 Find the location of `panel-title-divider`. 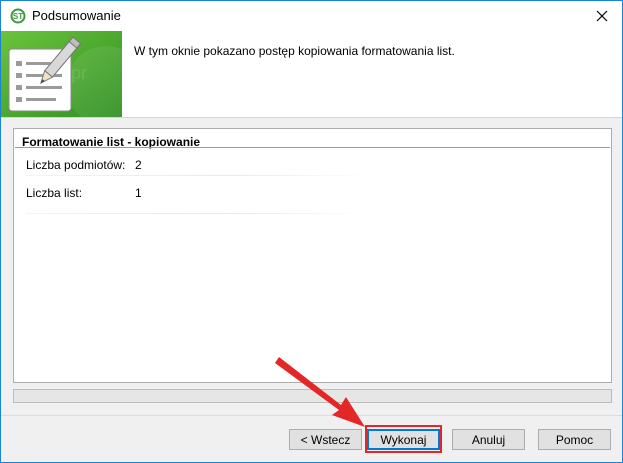

panel-title-divider is located at coordinates (312, 147).